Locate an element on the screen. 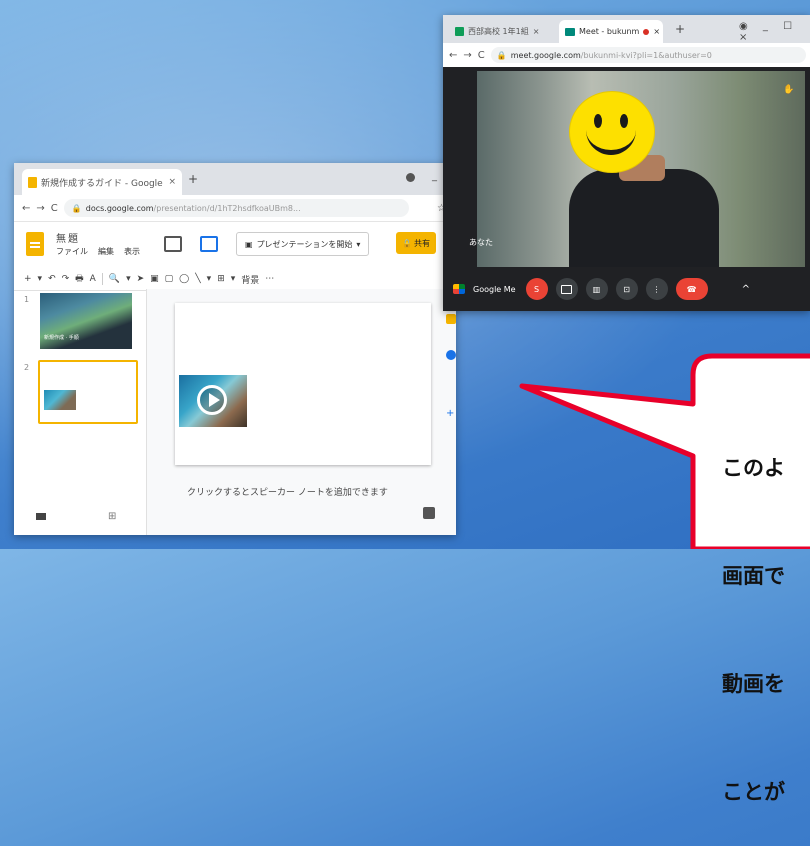 The height and width of the screenshot is (846, 810). callout-line-4: ことが is located at coordinates (753, 792).